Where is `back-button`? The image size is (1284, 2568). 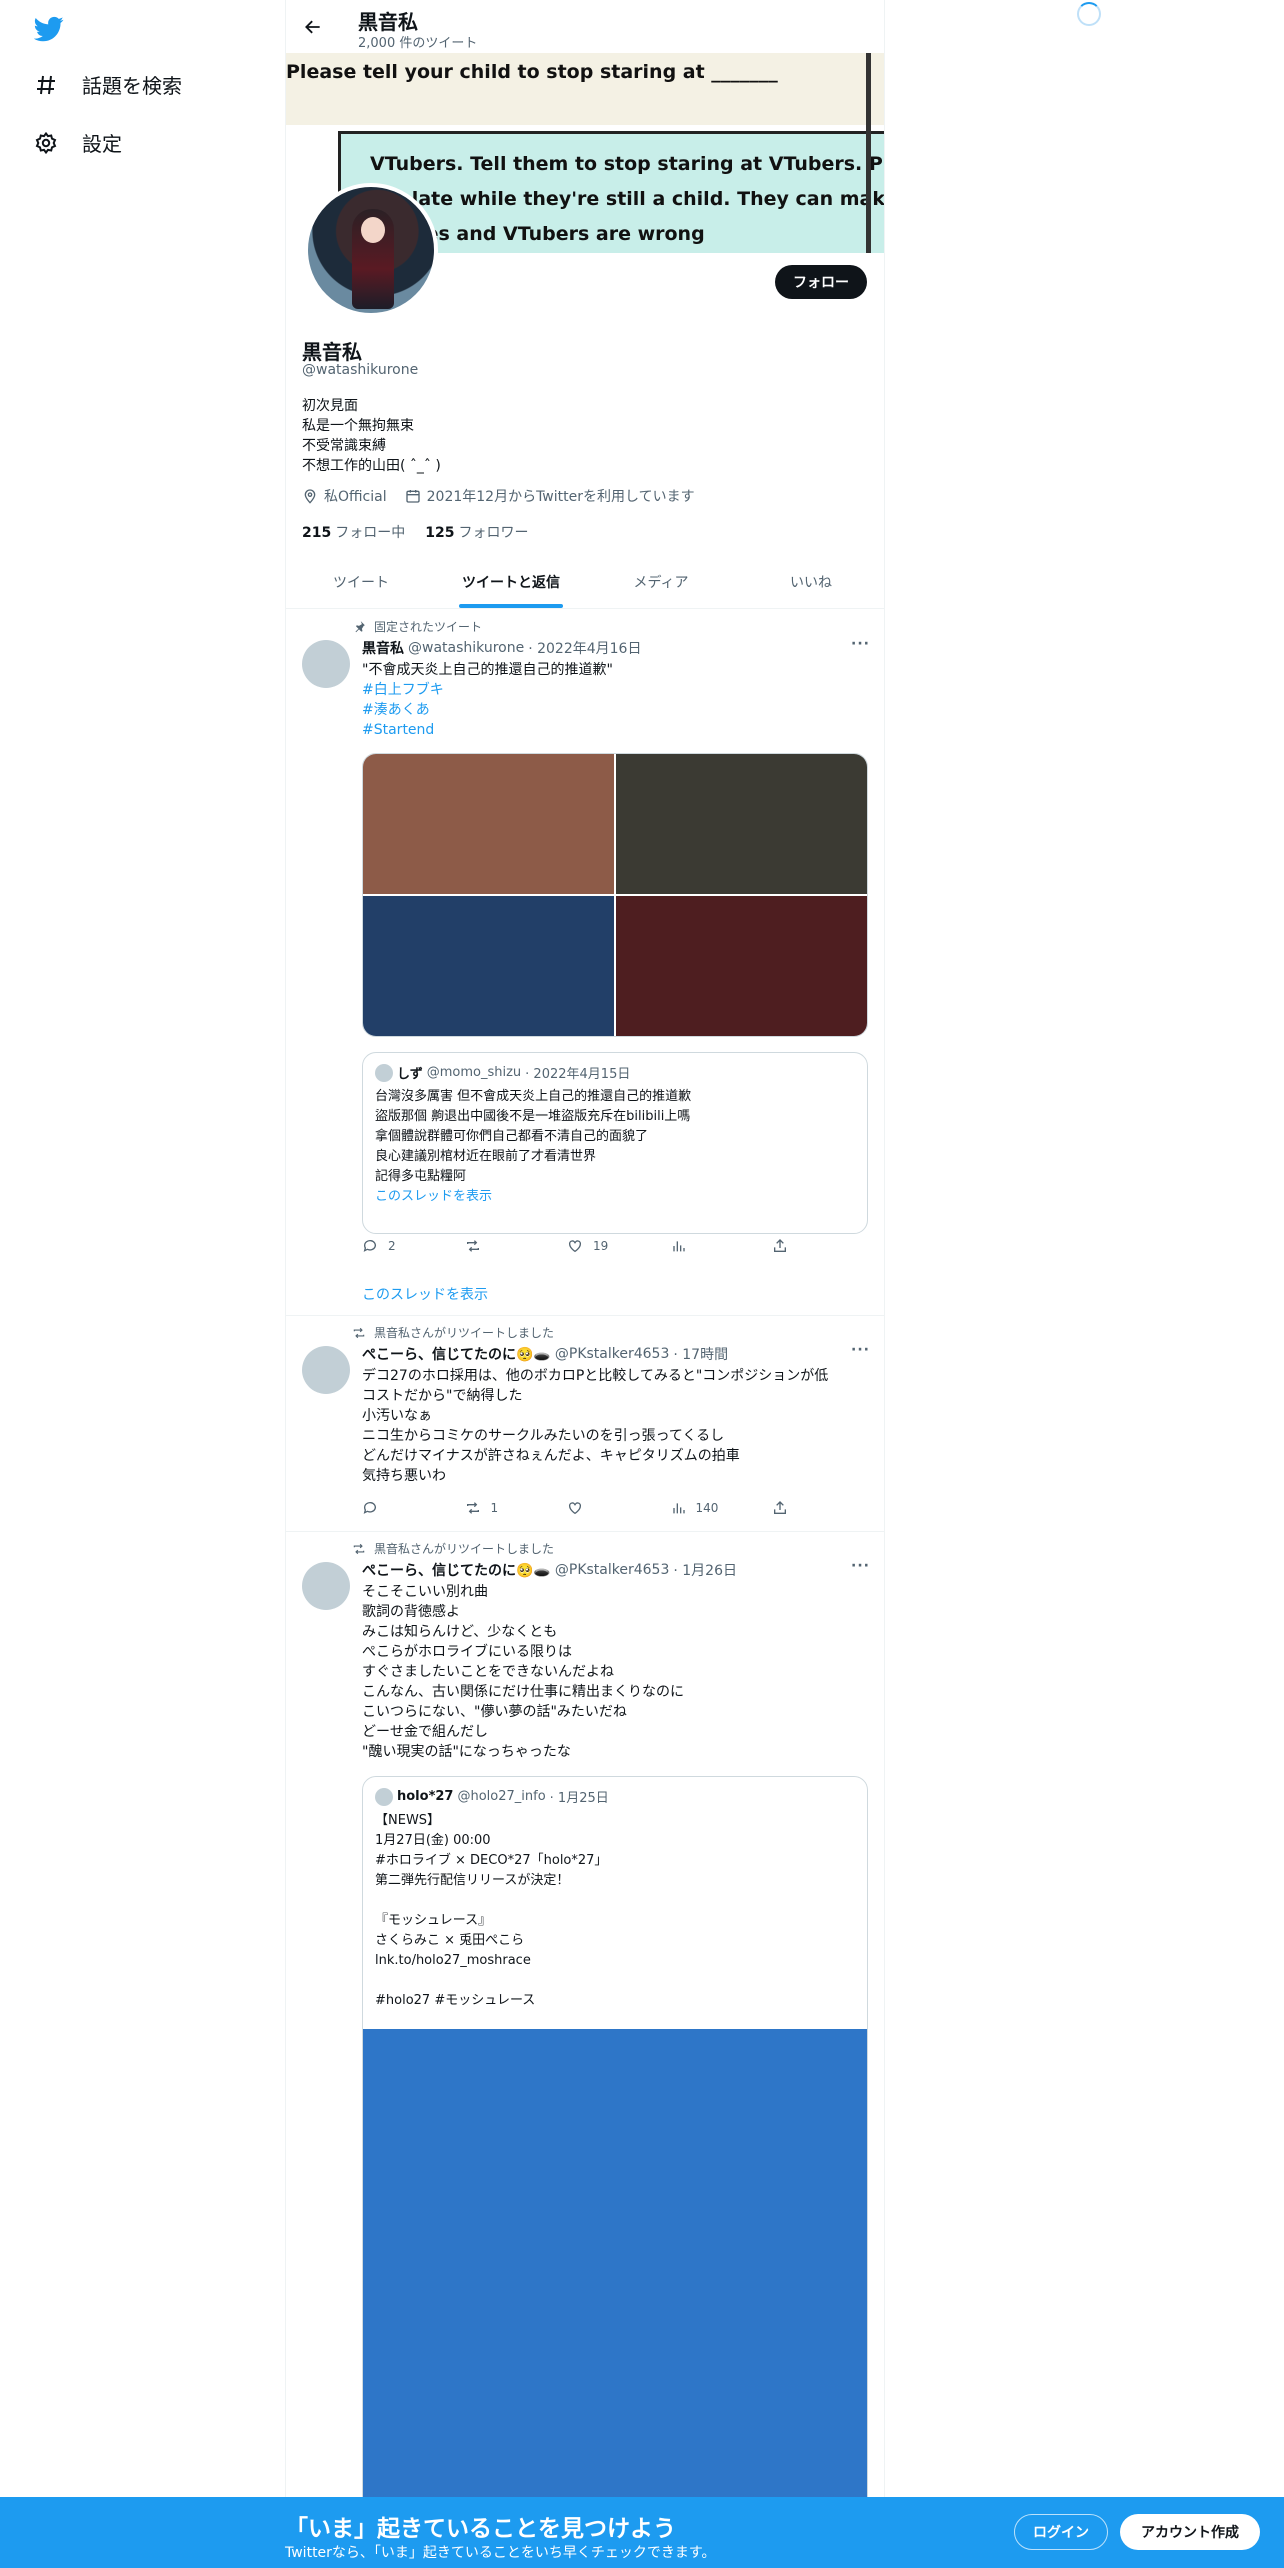
back-button is located at coordinates (313, 27).